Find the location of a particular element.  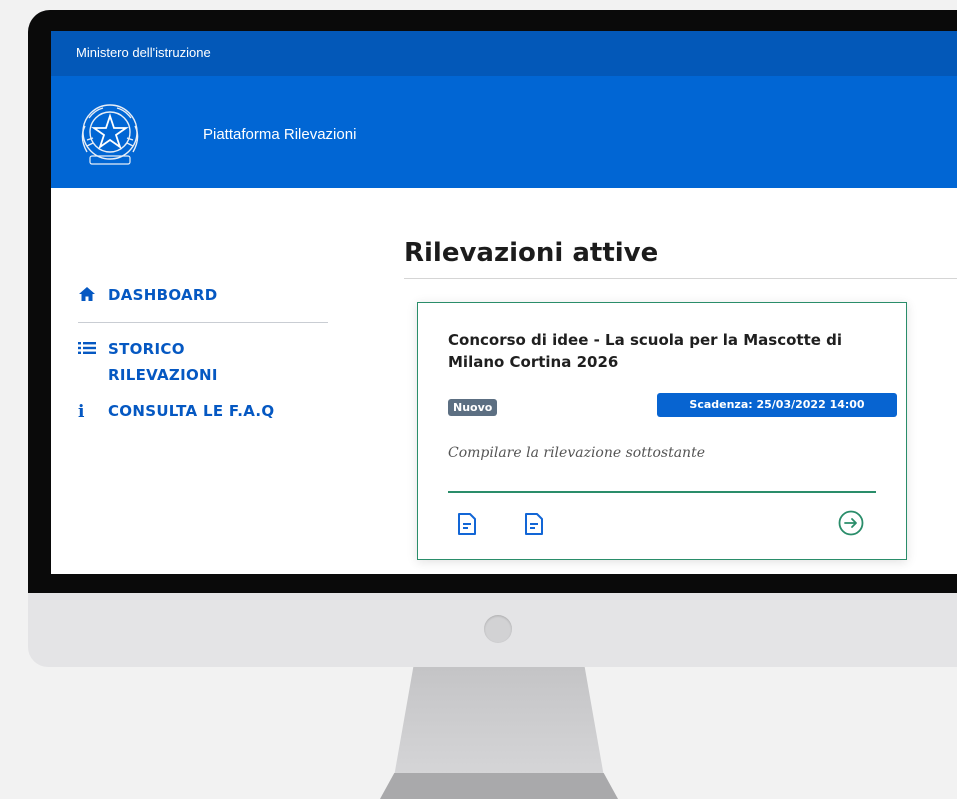

platform-title: Piattaforma Rilevazioni is located at coordinates (279, 134).